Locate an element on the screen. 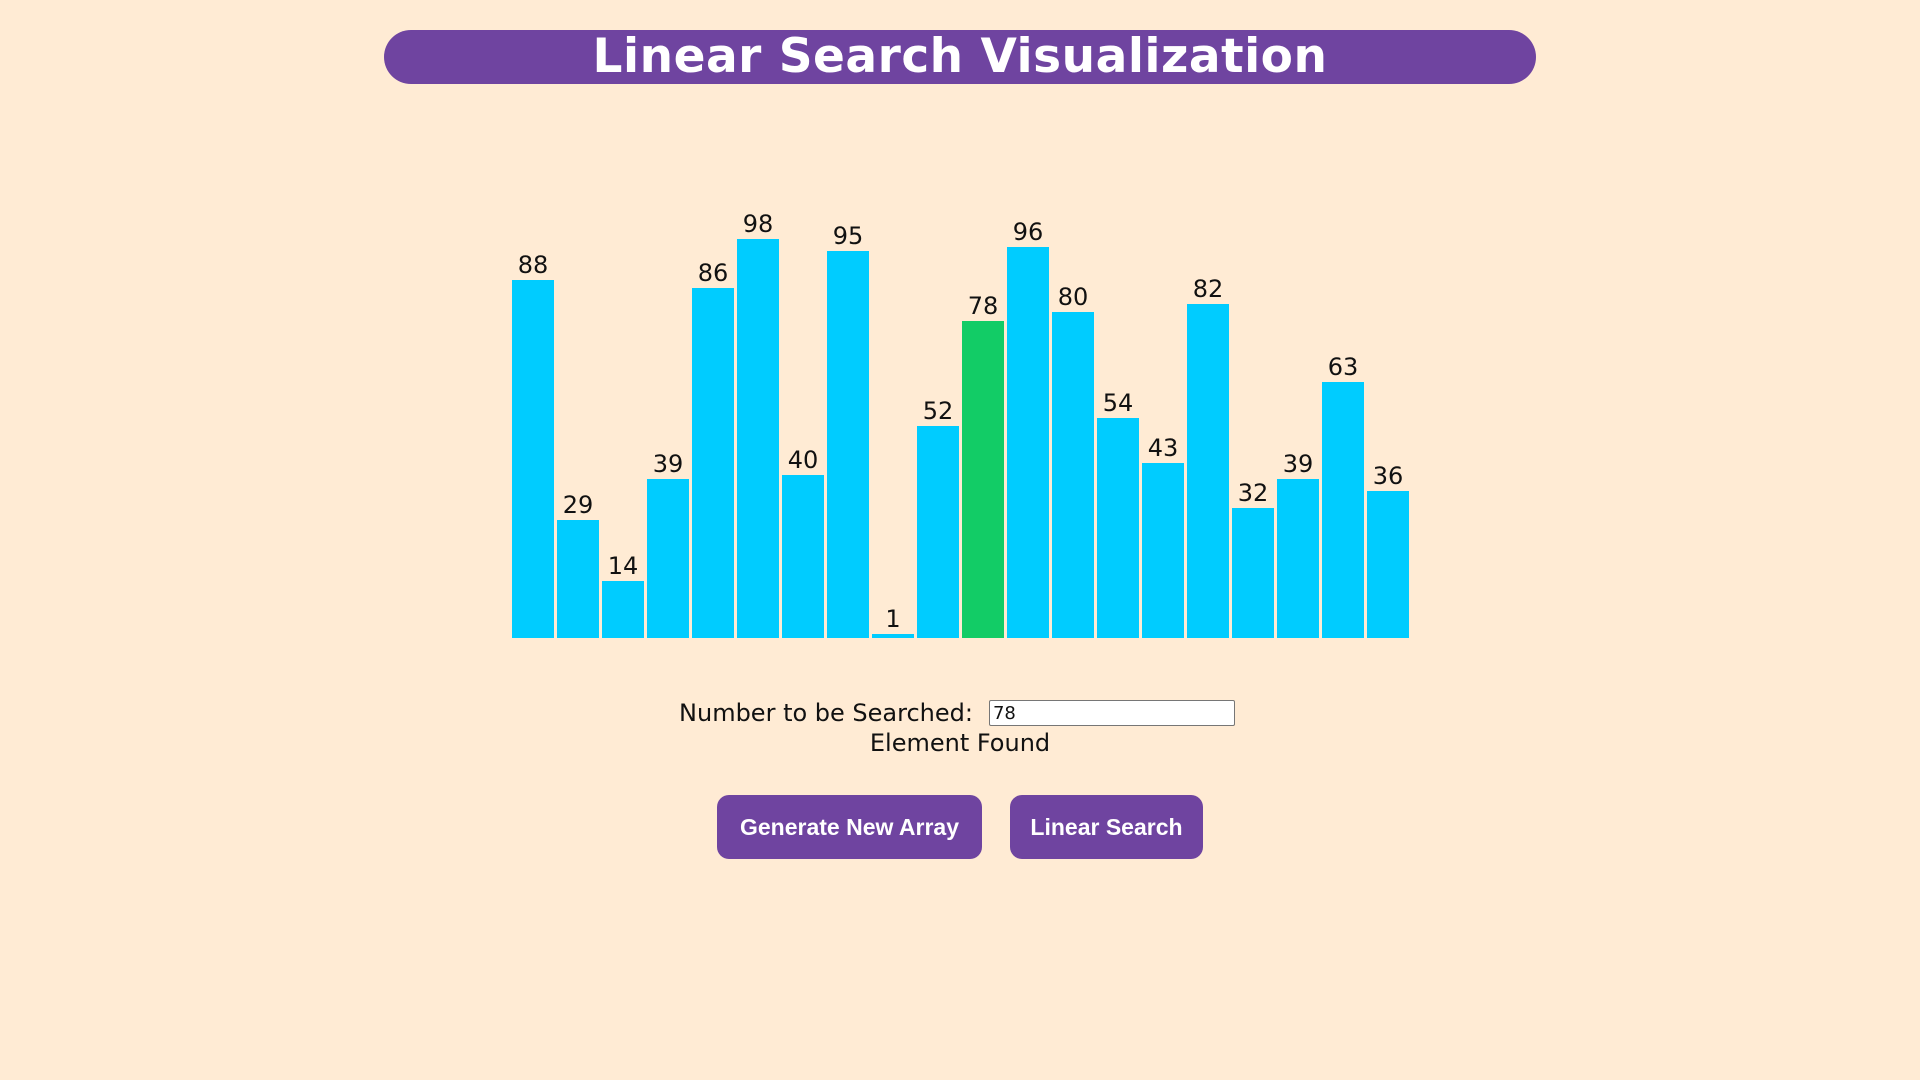  bar-value-label: 96 is located at coordinates (1028, 232).